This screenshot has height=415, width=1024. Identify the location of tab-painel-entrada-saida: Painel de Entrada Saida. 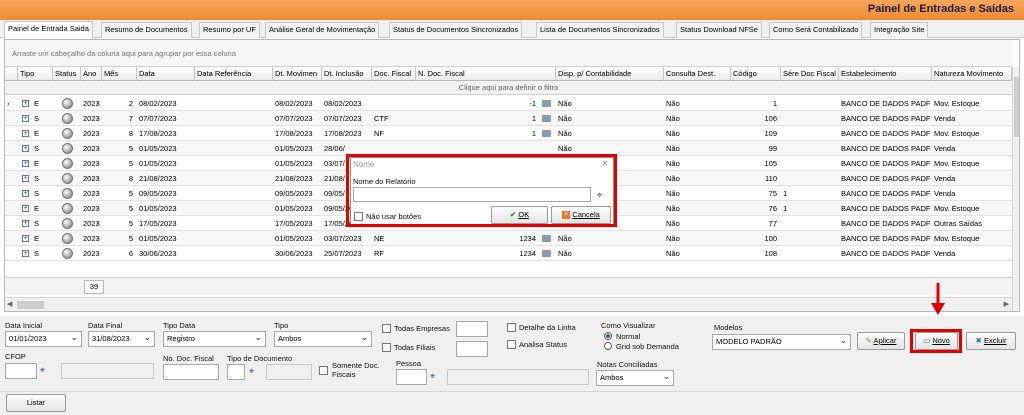
(48, 30).